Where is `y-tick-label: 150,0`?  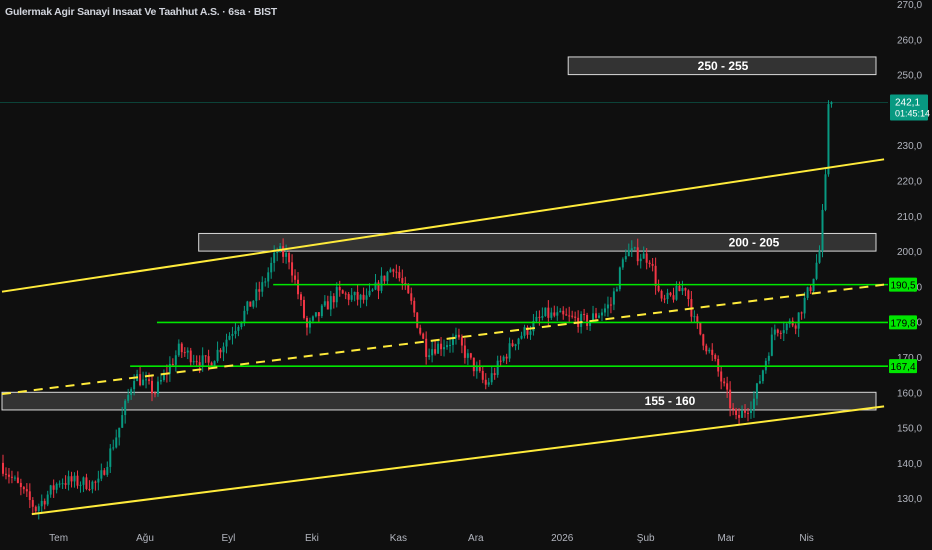
y-tick-label: 150,0 is located at coordinates (909, 429).